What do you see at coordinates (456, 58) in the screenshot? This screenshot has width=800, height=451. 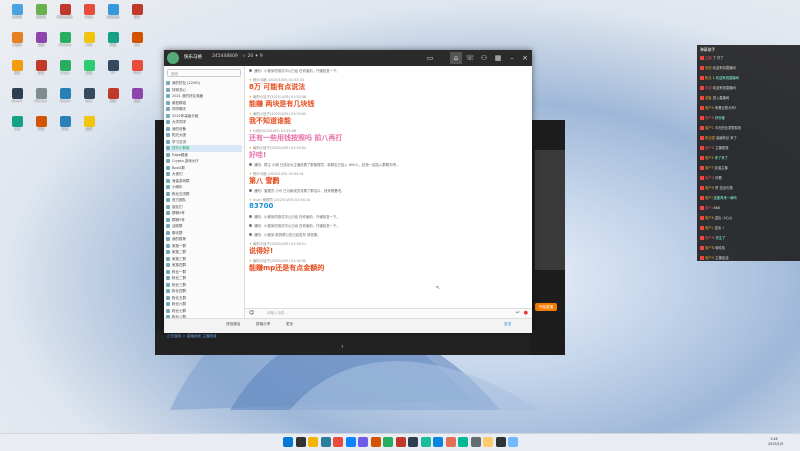 I see `home-icon: ⌂` at bounding box center [456, 58].